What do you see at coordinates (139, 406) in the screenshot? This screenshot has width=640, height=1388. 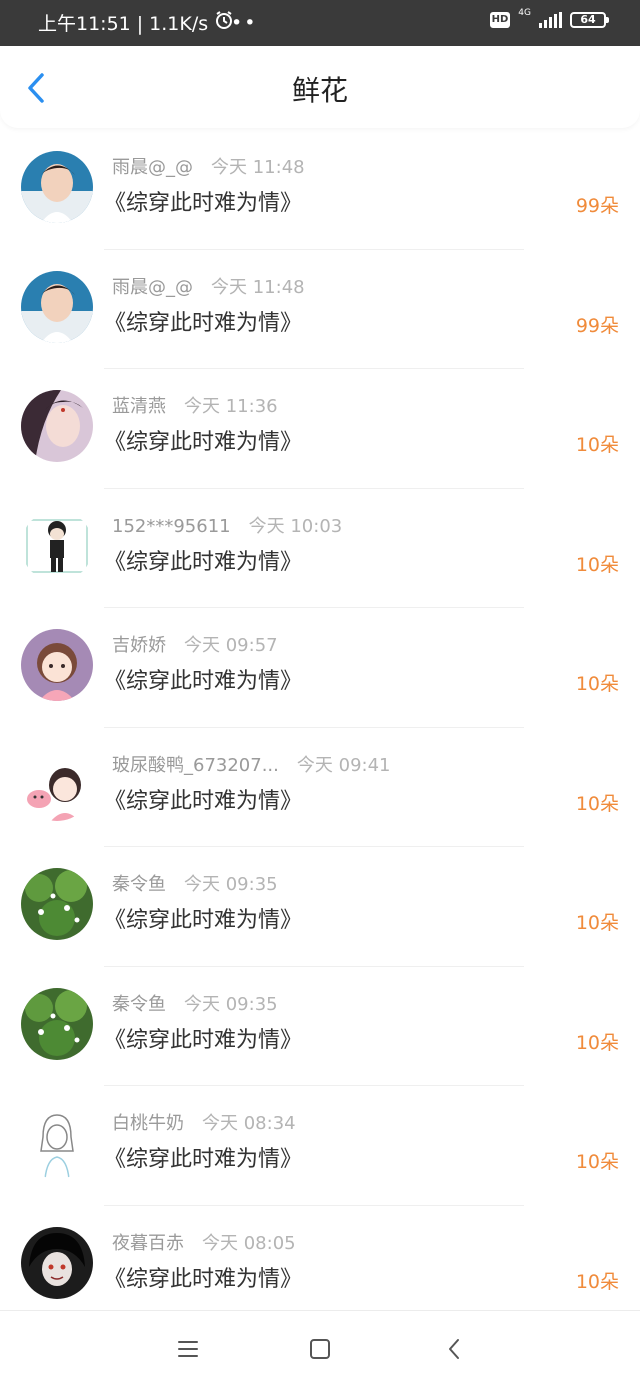 I see `username: 蓝清燕` at bounding box center [139, 406].